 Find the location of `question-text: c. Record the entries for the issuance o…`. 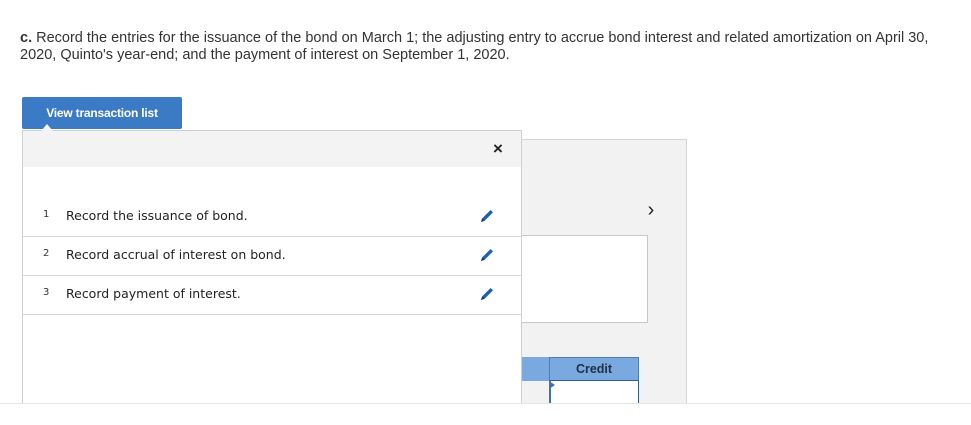

question-text: c. Record the entries for the issuance o… is located at coordinates (485, 47).